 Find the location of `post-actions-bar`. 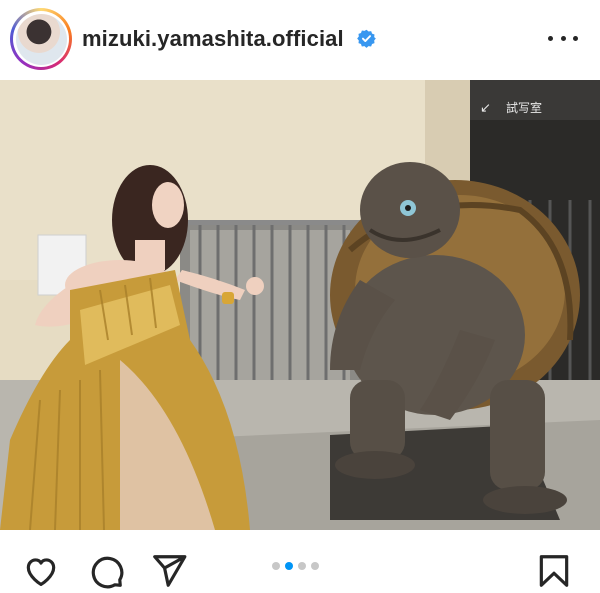

post-actions-bar is located at coordinates (300, 561).